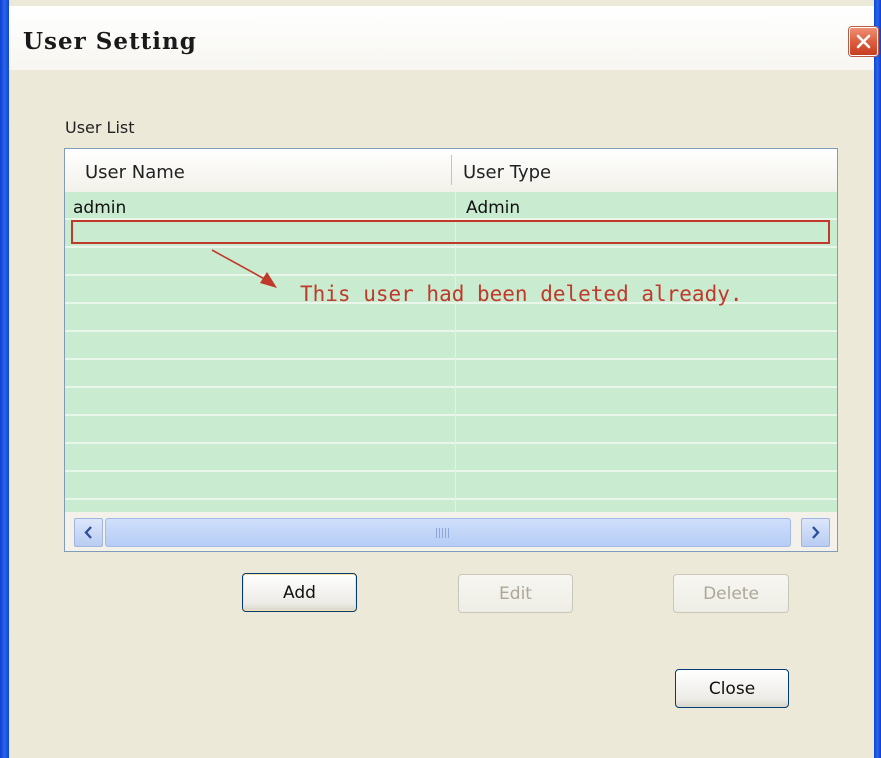  What do you see at coordinates (299, 592) in the screenshot?
I see `add-button: Add` at bounding box center [299, 592].